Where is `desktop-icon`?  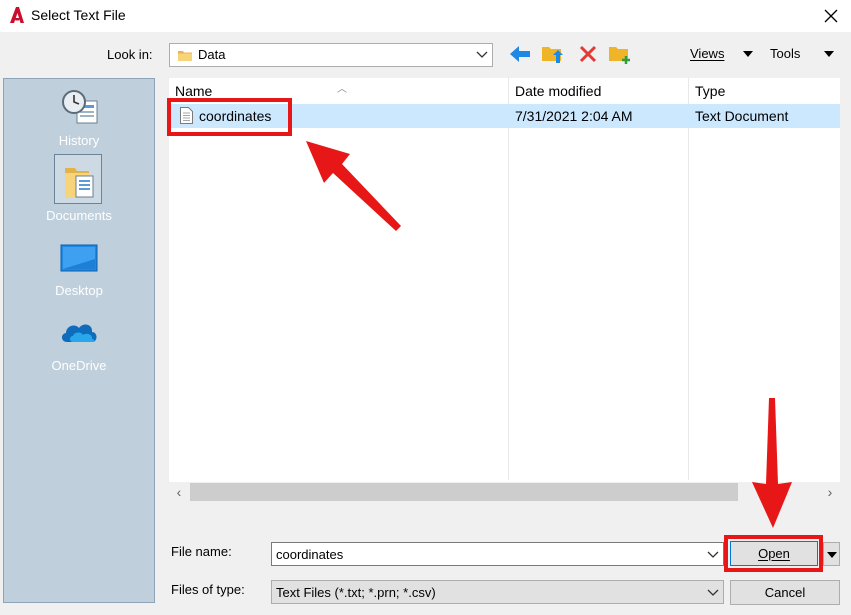 desktop-icon is located at coordinates (79, 258).